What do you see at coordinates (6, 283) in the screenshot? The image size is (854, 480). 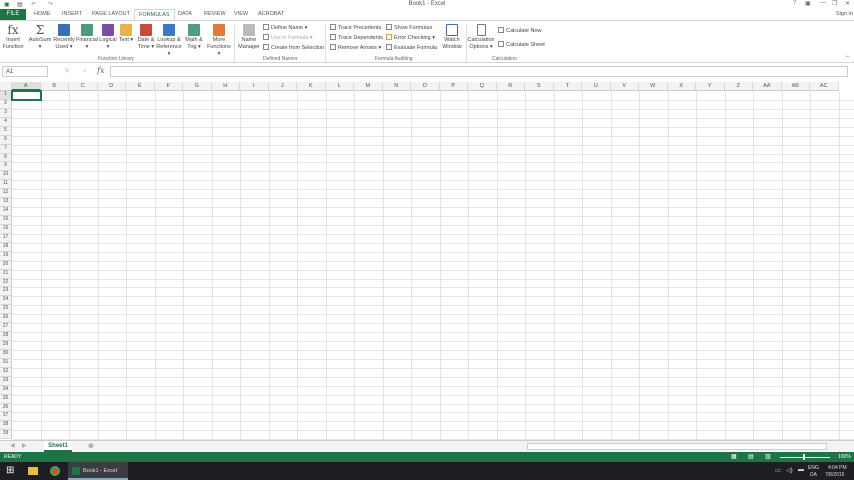 I see `row-header: 22` at bounding box center [6, 283].